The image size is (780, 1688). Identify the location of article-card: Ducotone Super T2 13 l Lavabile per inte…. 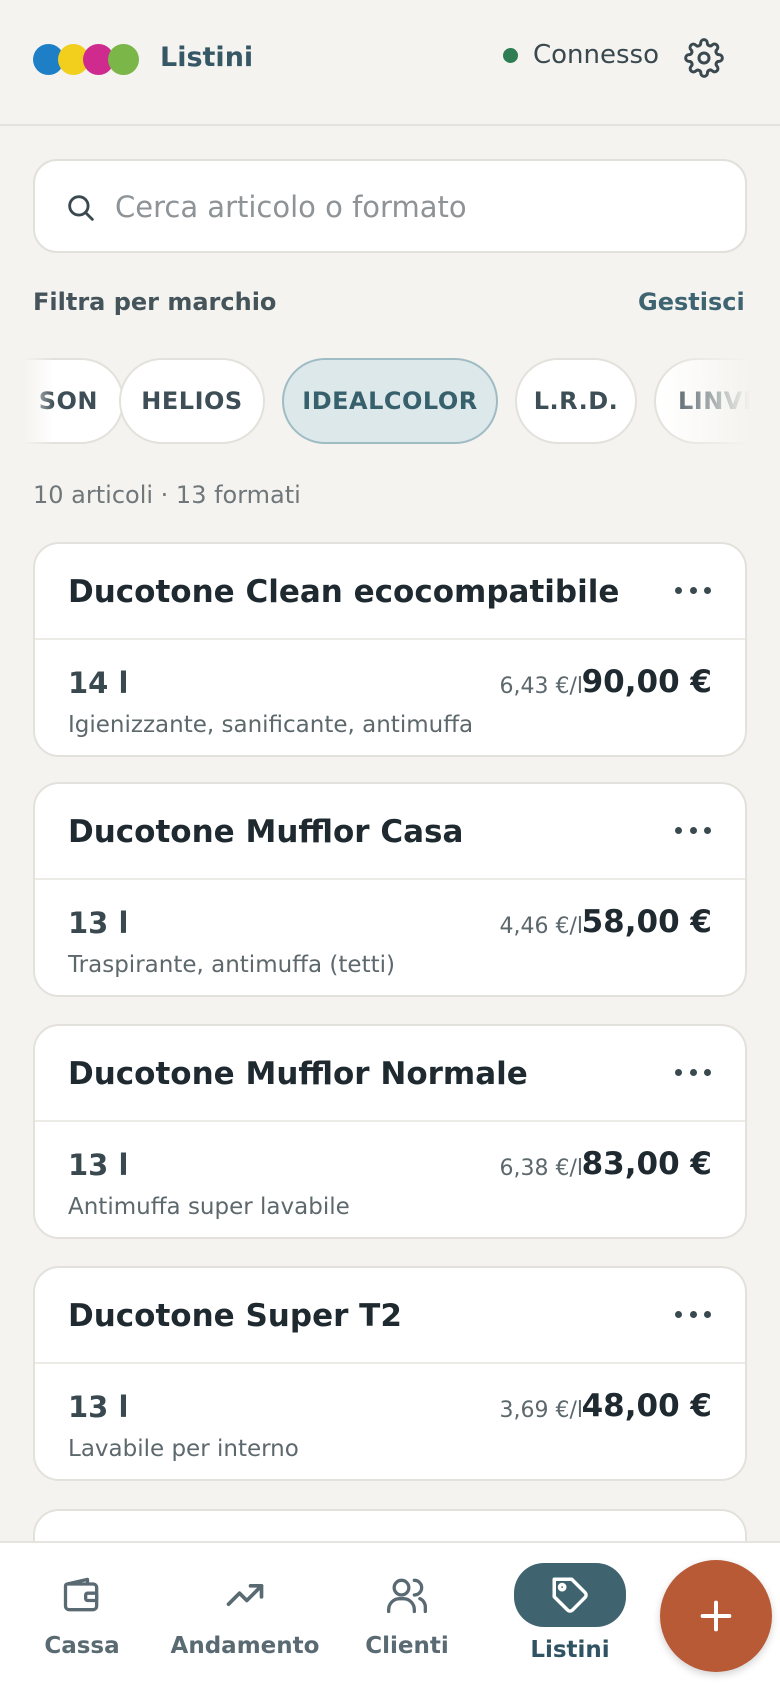
(390, 1373).